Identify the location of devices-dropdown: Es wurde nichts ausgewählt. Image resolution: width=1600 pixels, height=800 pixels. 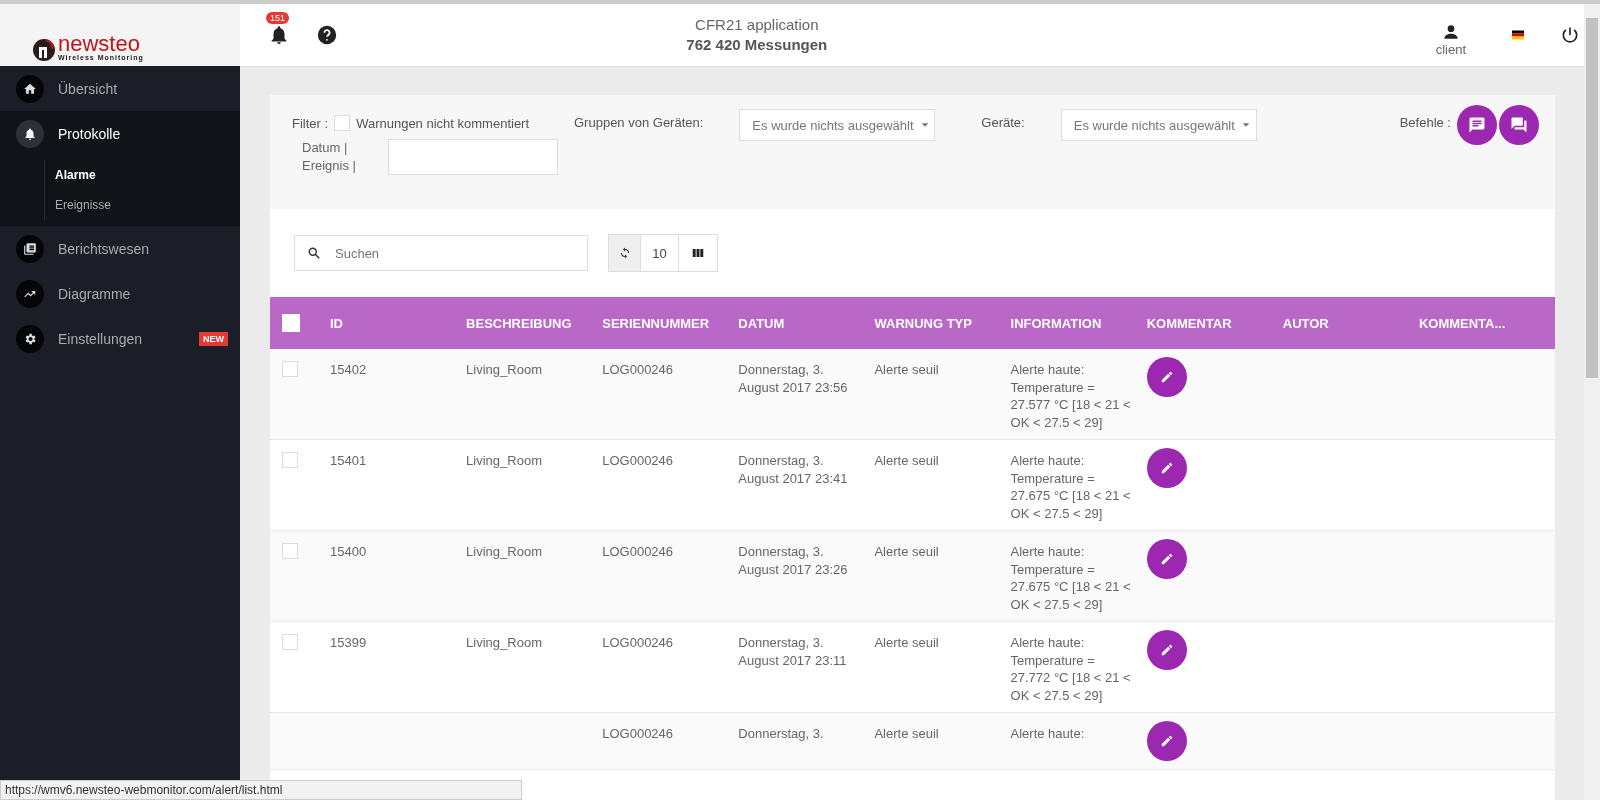
(1158, 125).